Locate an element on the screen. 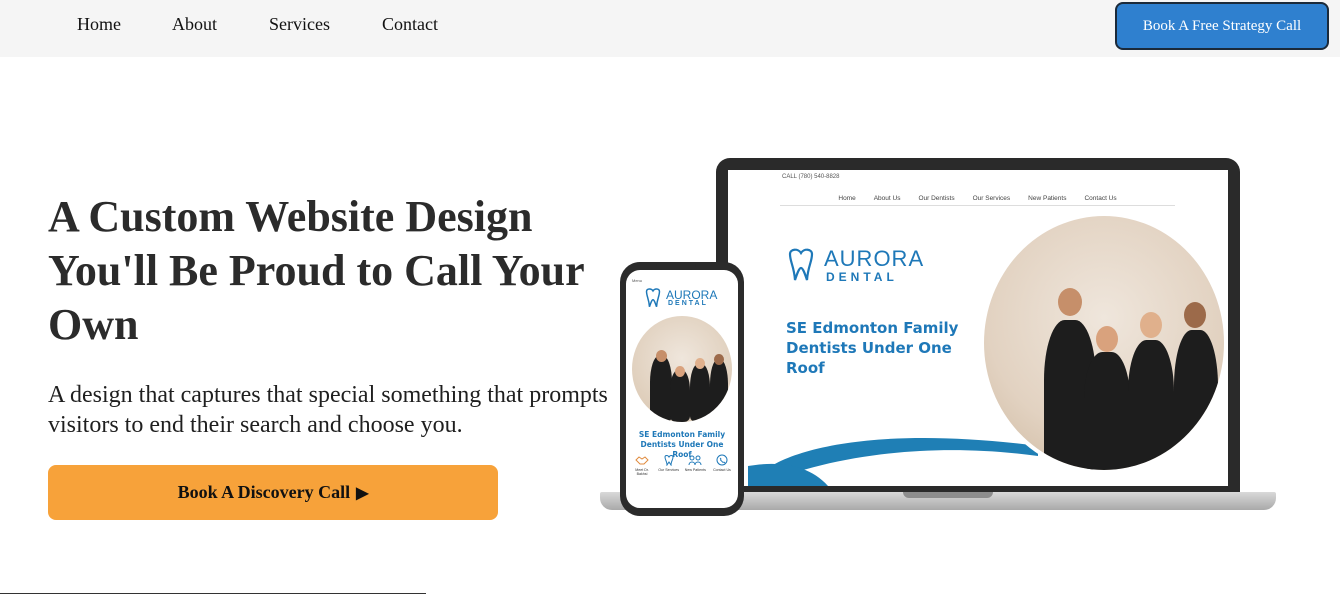 The image size is (1340, 595). nav-link-services: Services is located at coordinates (299, 24).